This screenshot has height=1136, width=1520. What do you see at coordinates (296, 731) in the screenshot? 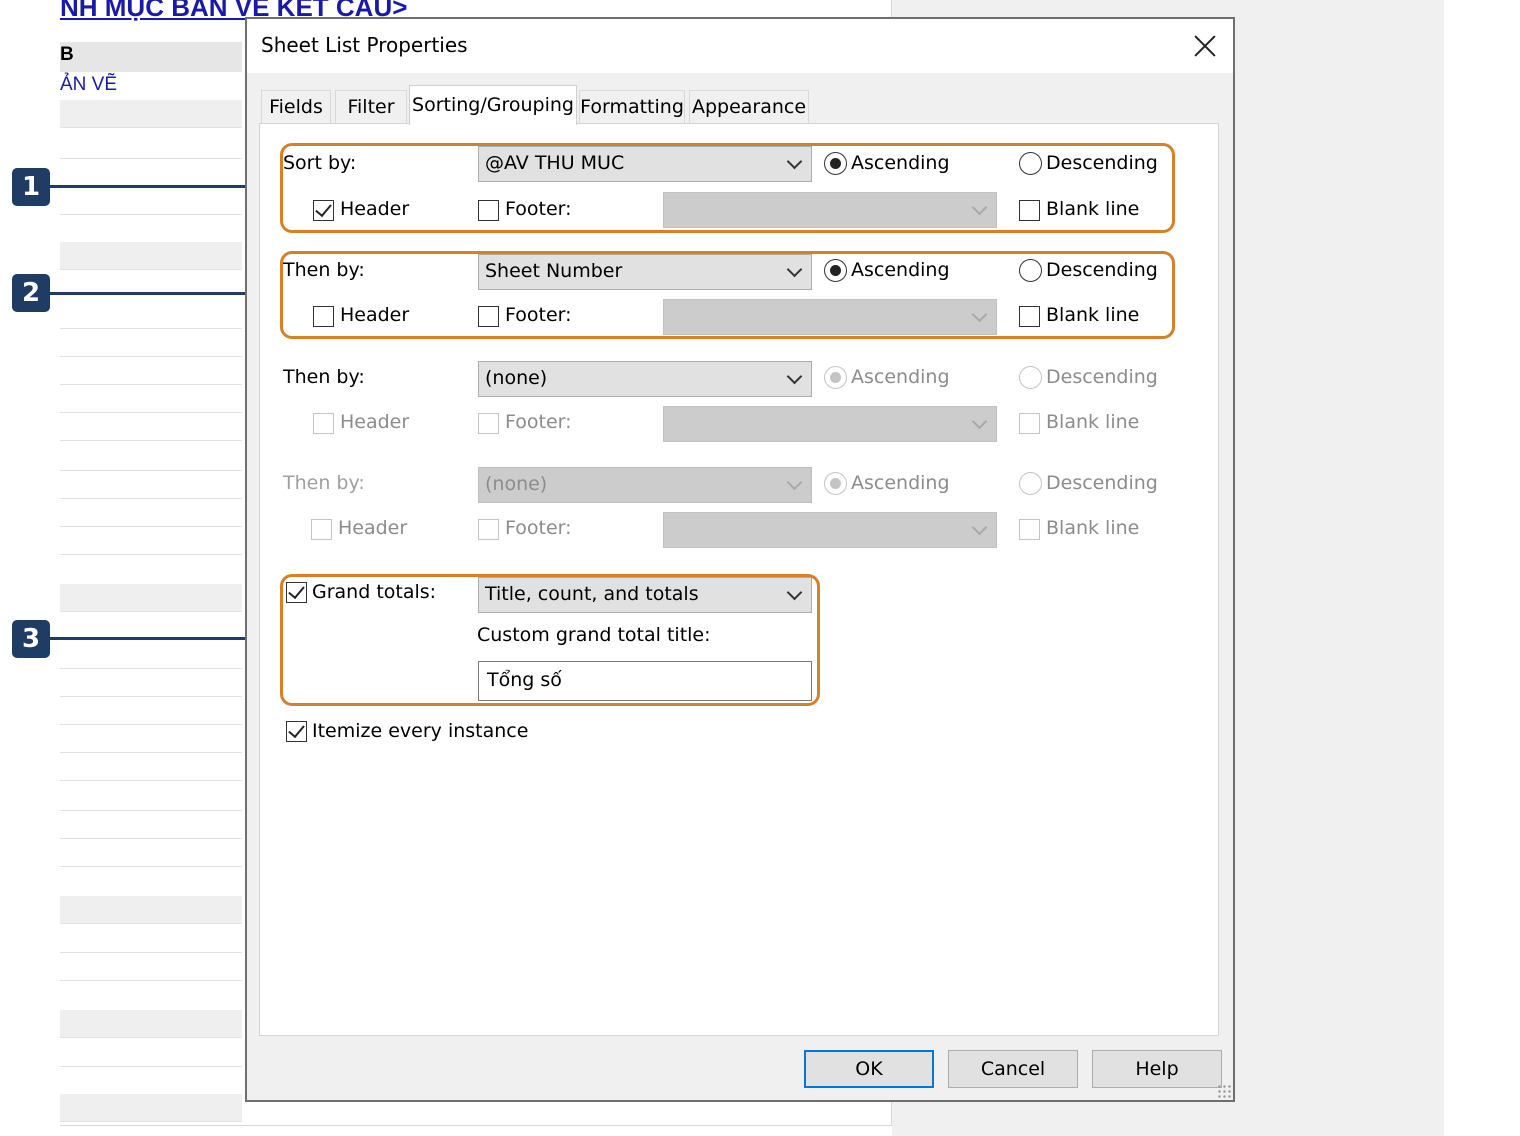
I see `itemize-every-instance-checkbox` at bounding box center [296, 731].